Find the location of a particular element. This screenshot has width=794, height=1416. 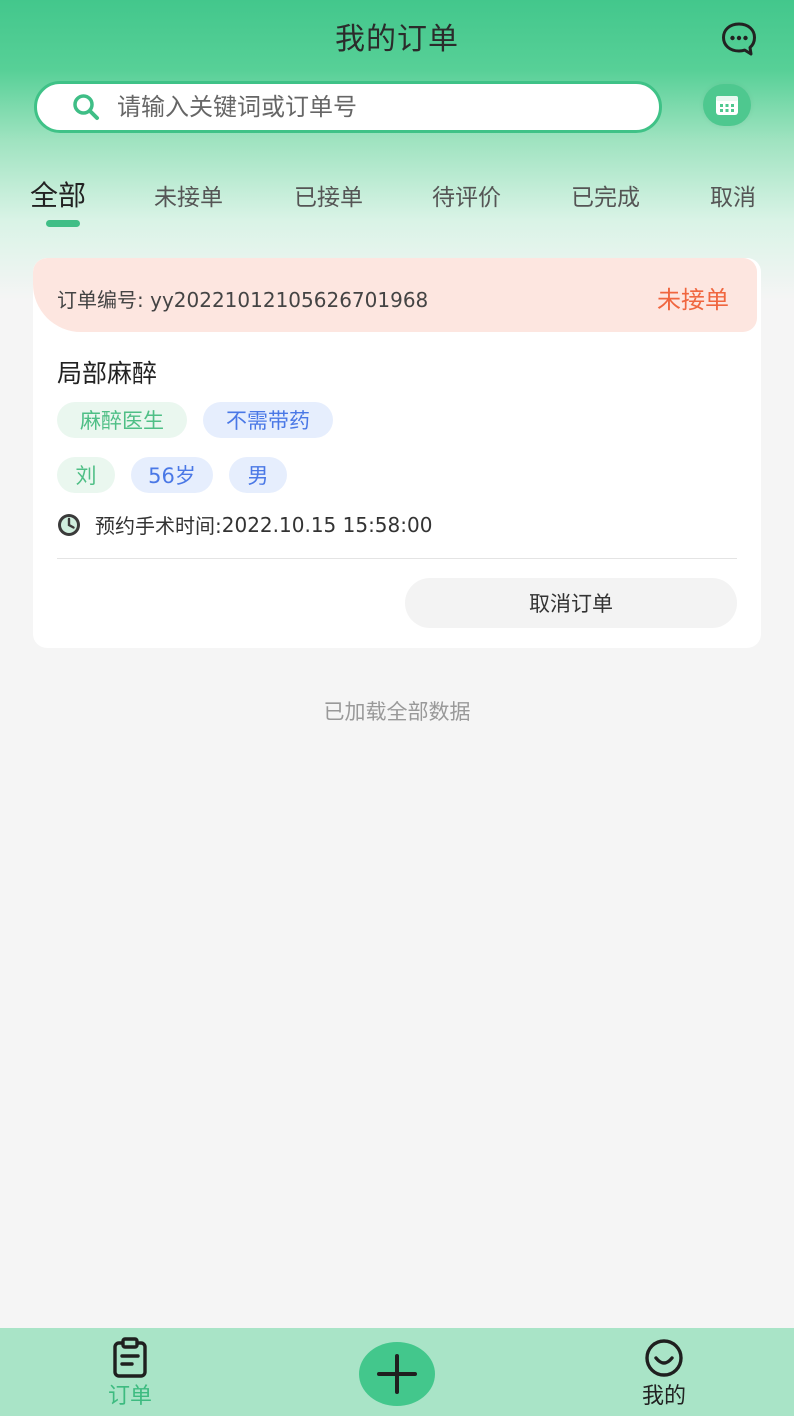

header: 我的订单 is located at coordinates (397, 38).